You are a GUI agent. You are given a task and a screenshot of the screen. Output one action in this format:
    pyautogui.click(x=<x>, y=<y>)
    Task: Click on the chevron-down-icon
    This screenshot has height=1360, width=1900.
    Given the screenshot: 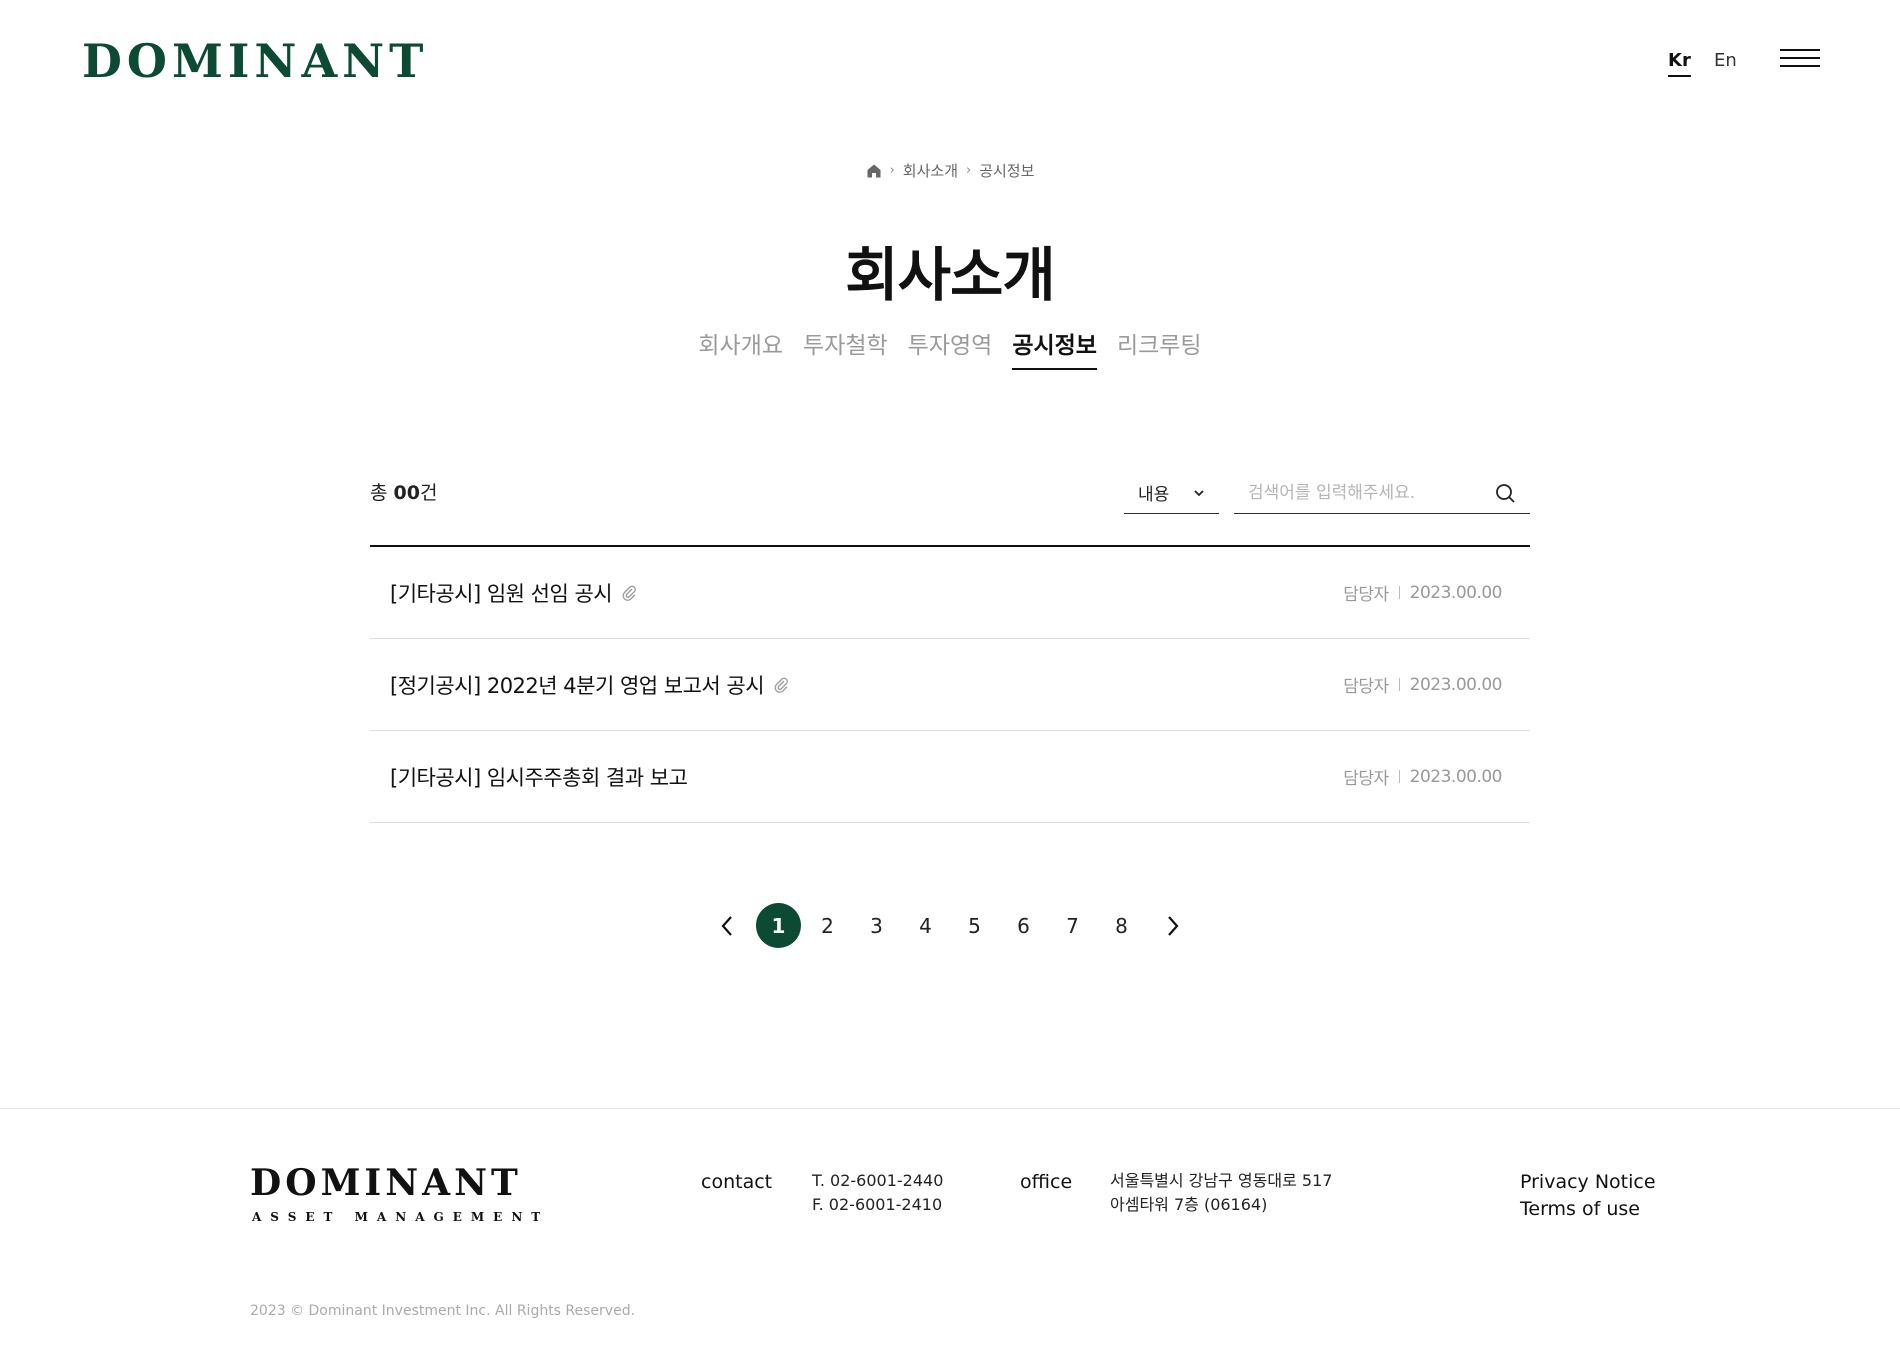 What is the action you would take?
    pyautogui.click(x=1199, y=492)
    